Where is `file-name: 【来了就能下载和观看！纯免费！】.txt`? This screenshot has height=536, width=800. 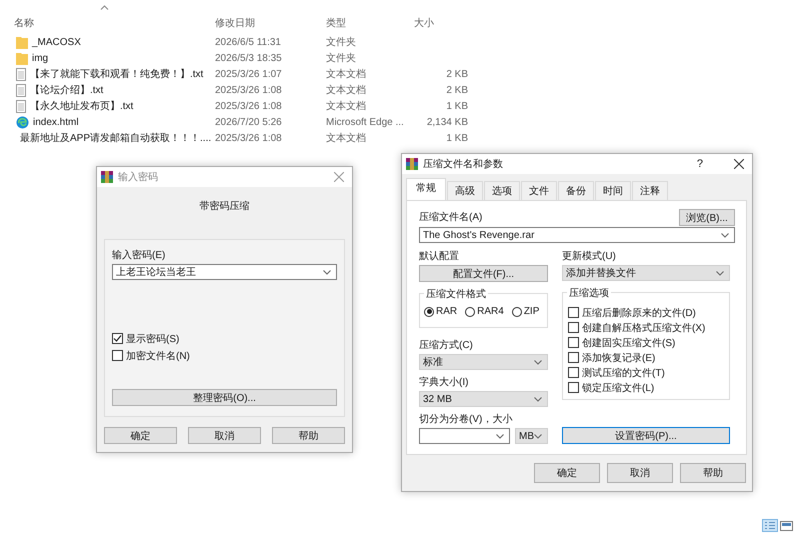 file-name: 【来了就能下载和观看！纯免费！】.txt is located at coordinates (117, 74).